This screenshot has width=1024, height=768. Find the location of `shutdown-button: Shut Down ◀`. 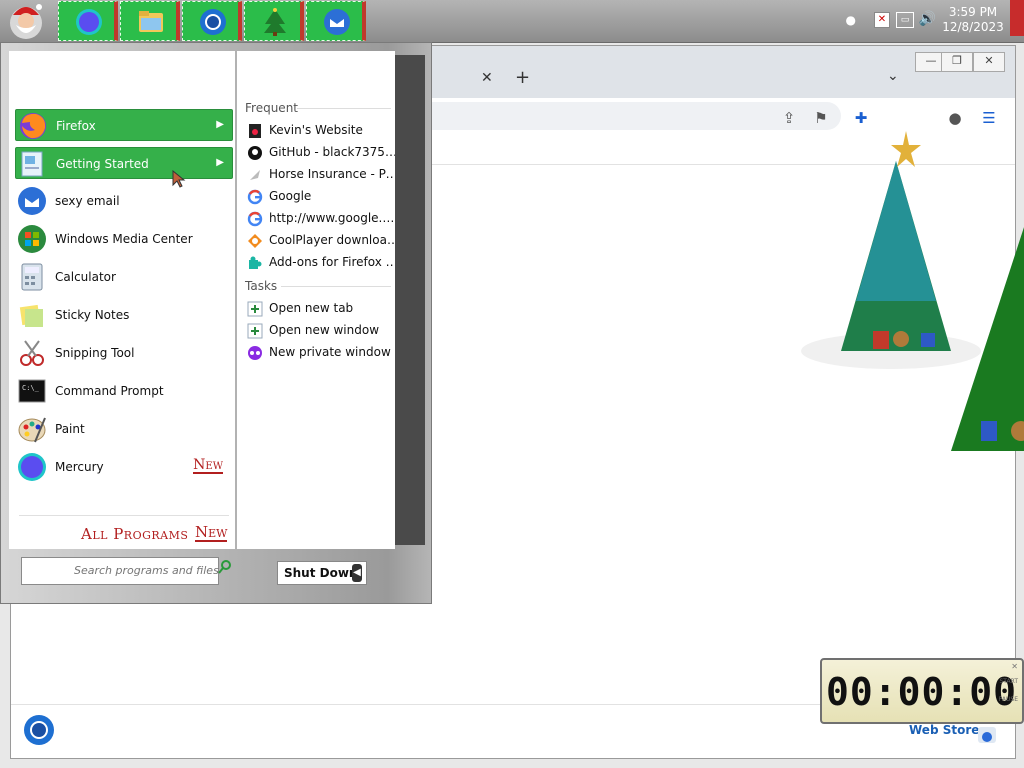

shutdown-button: Shut Down ◀ is located at coordinates (322, 573).